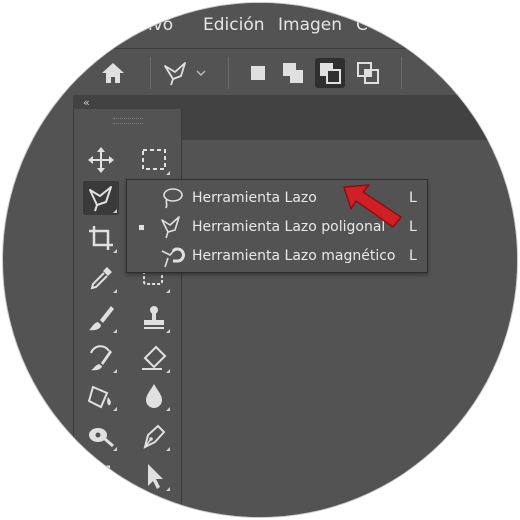 This screenshot has height=520, width=520. Describe the element at coordinates (126, 102) in the screenshot. I see `toolbar-header` at that location.